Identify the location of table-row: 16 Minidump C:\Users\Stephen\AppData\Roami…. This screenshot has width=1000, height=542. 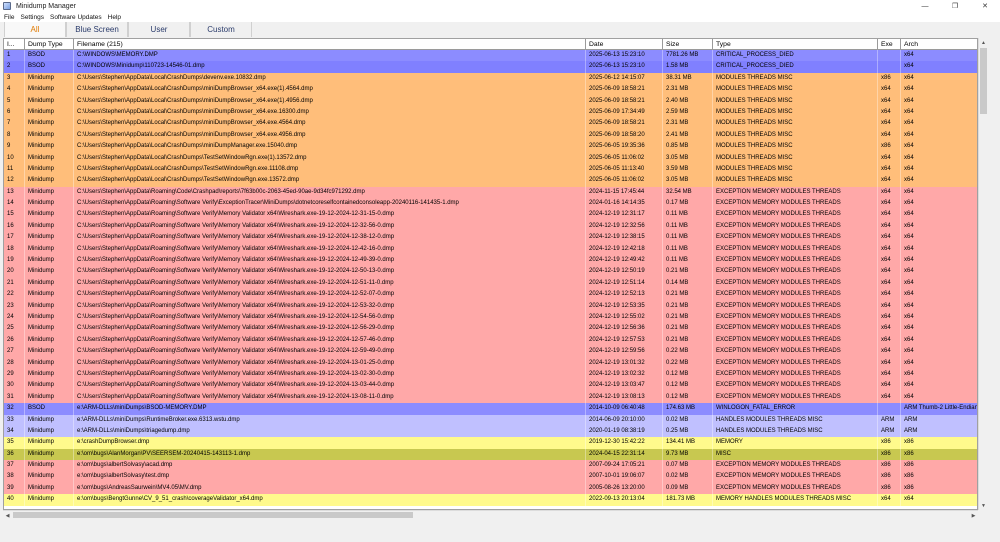
(490, 226).